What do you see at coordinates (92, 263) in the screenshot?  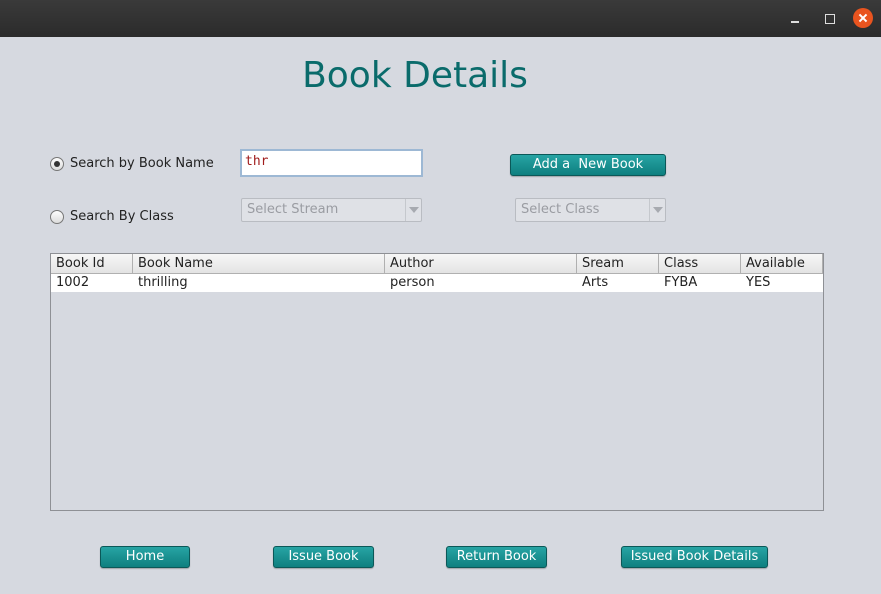 I see `column-header-book-id: Book Id` at bounding box center [92, 263].